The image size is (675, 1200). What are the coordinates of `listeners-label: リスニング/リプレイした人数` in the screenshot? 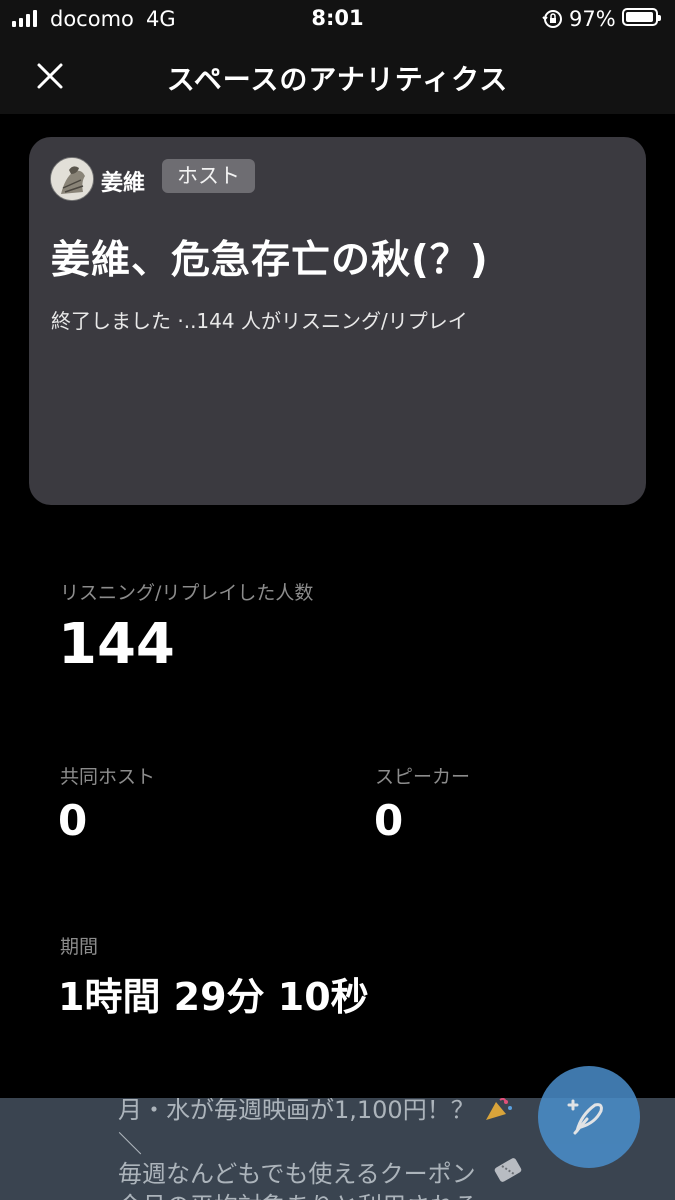 It's located at (187, 593).